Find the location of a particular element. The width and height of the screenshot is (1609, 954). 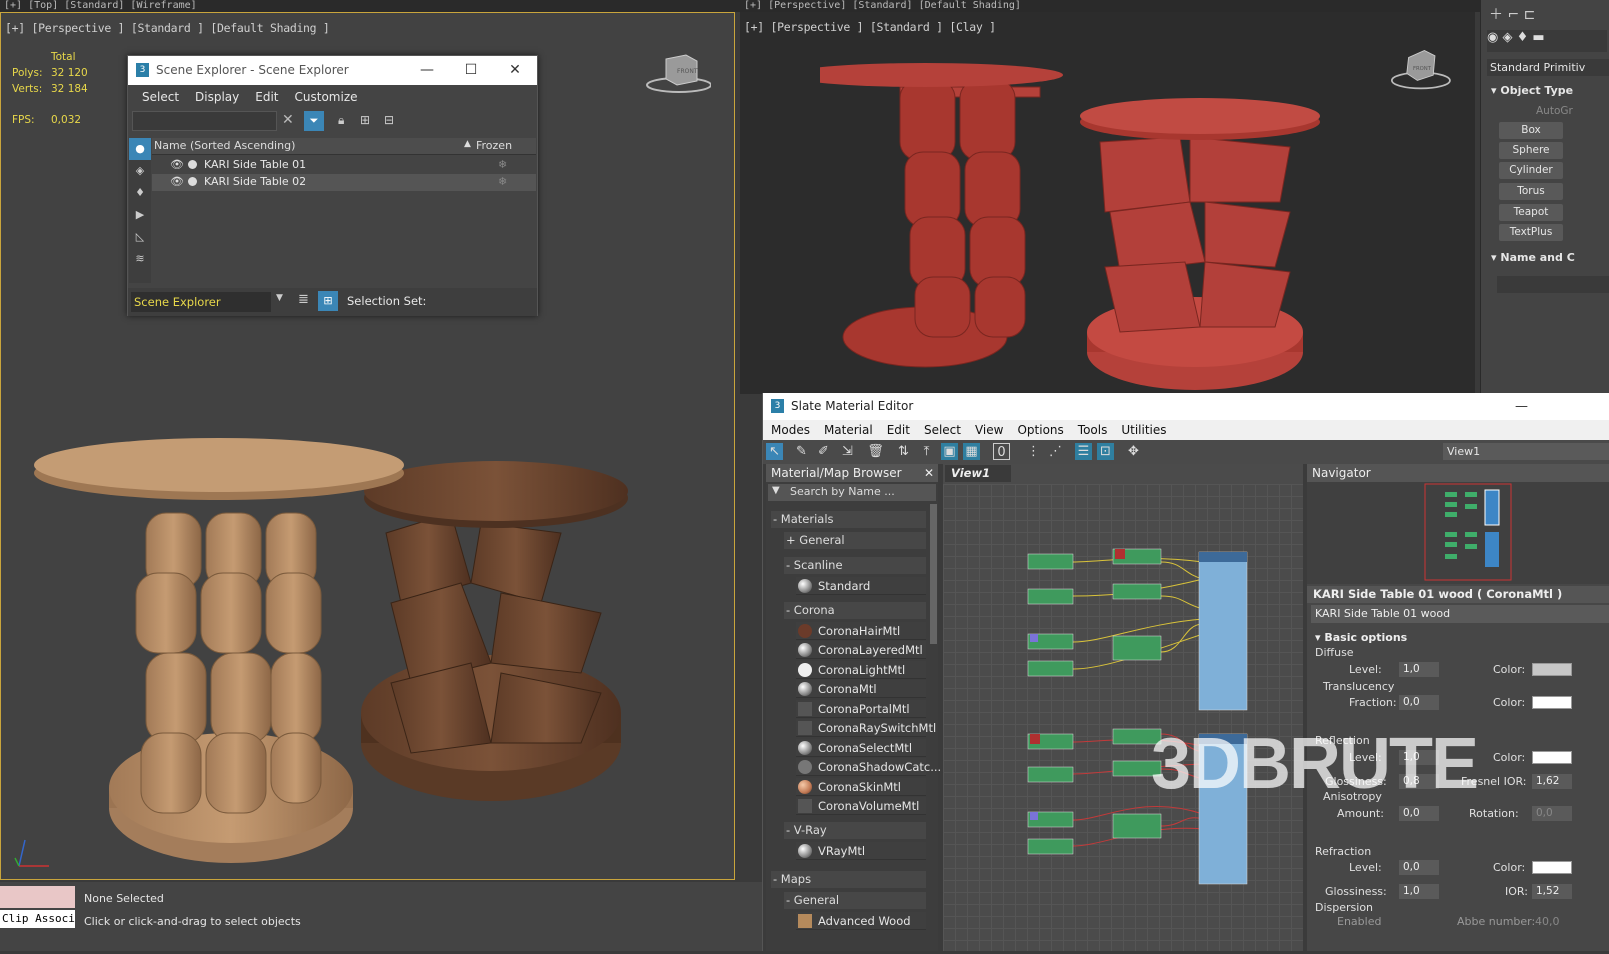

explorer-dropdown: Scene Explorer is located at coordinates (201, 302).